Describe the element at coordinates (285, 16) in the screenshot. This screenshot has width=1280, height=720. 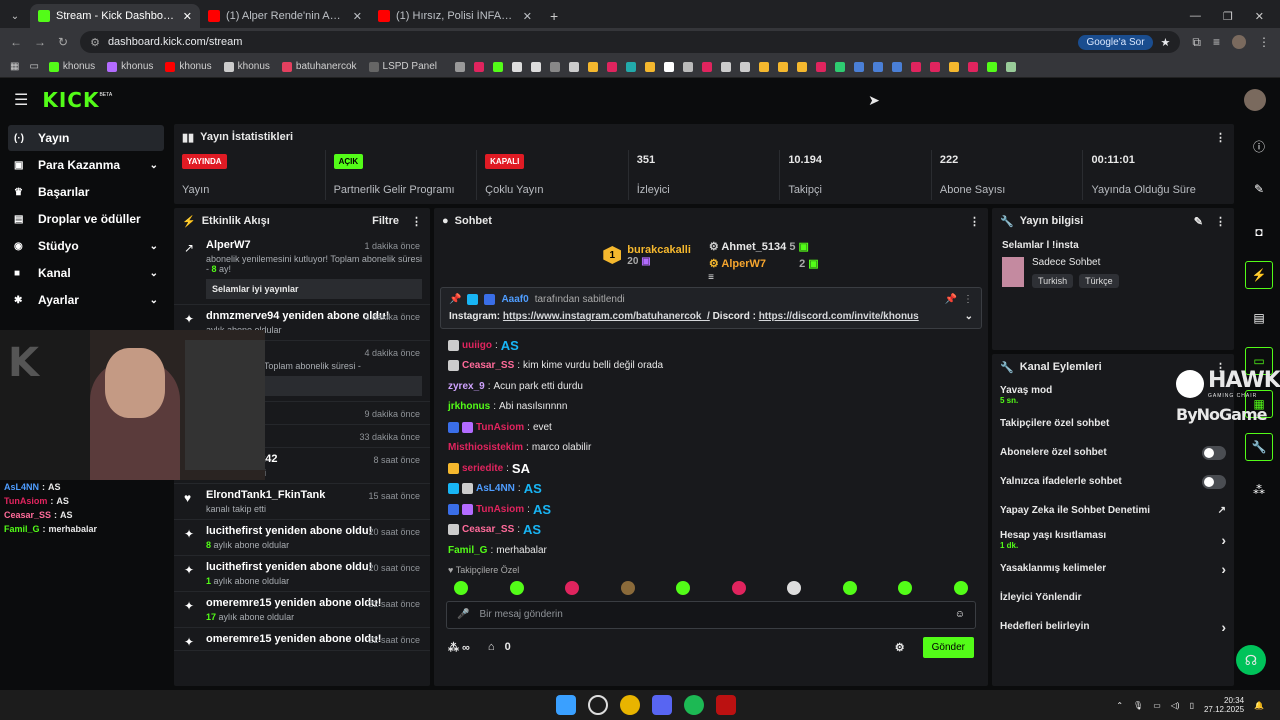
I see `browser-tab: (1) Alper Rende'nin Amerikan P... ✕` at that location.